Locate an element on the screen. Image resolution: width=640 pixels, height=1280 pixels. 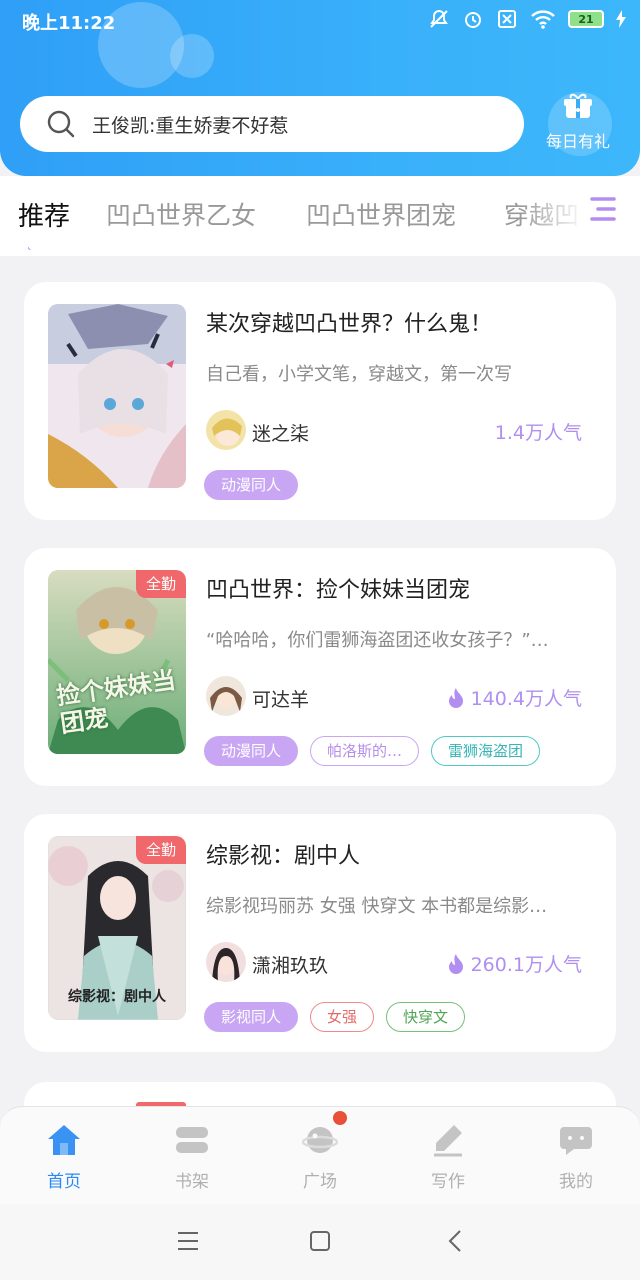
book-cover: 捡个妹妹当团宠 全勤 is located at coordinates (117, 662).